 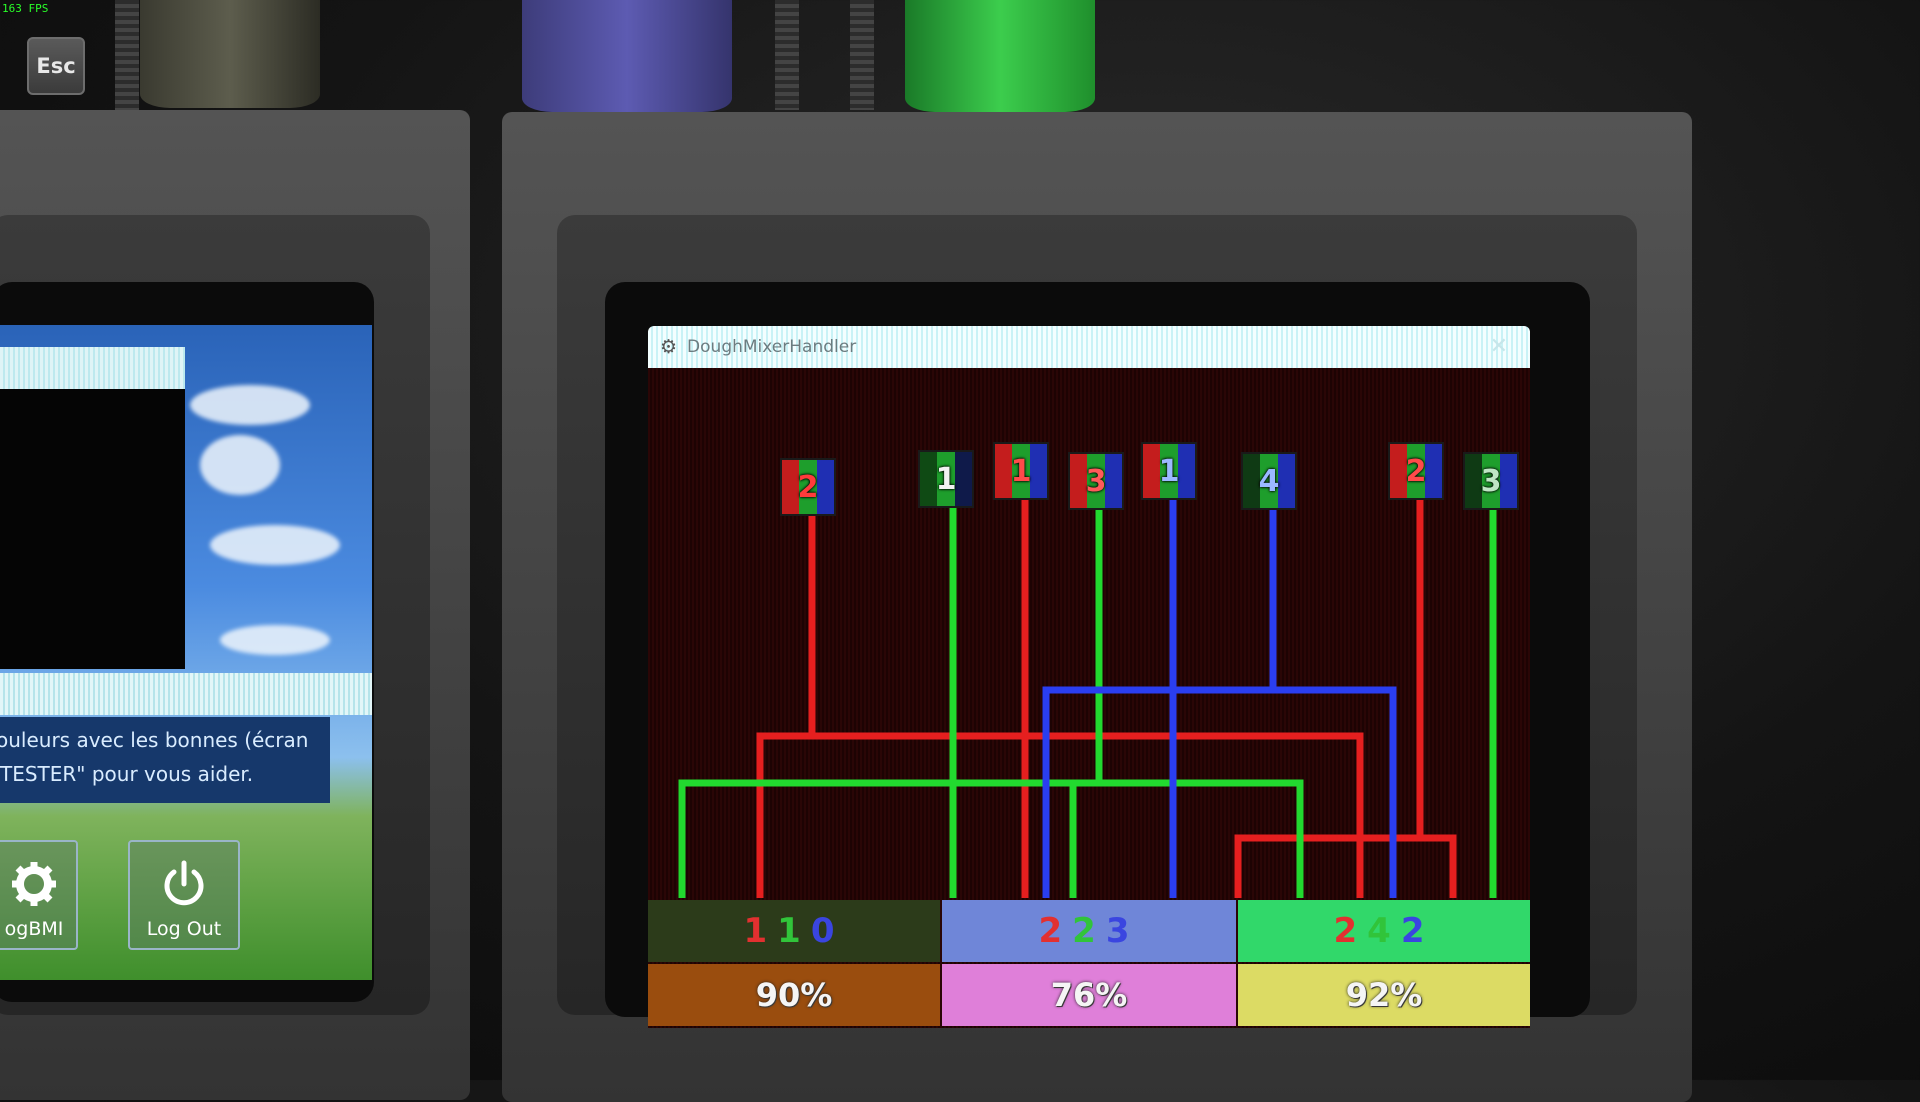 I want to click on color-node: 4, so click(x=1269, y=481).